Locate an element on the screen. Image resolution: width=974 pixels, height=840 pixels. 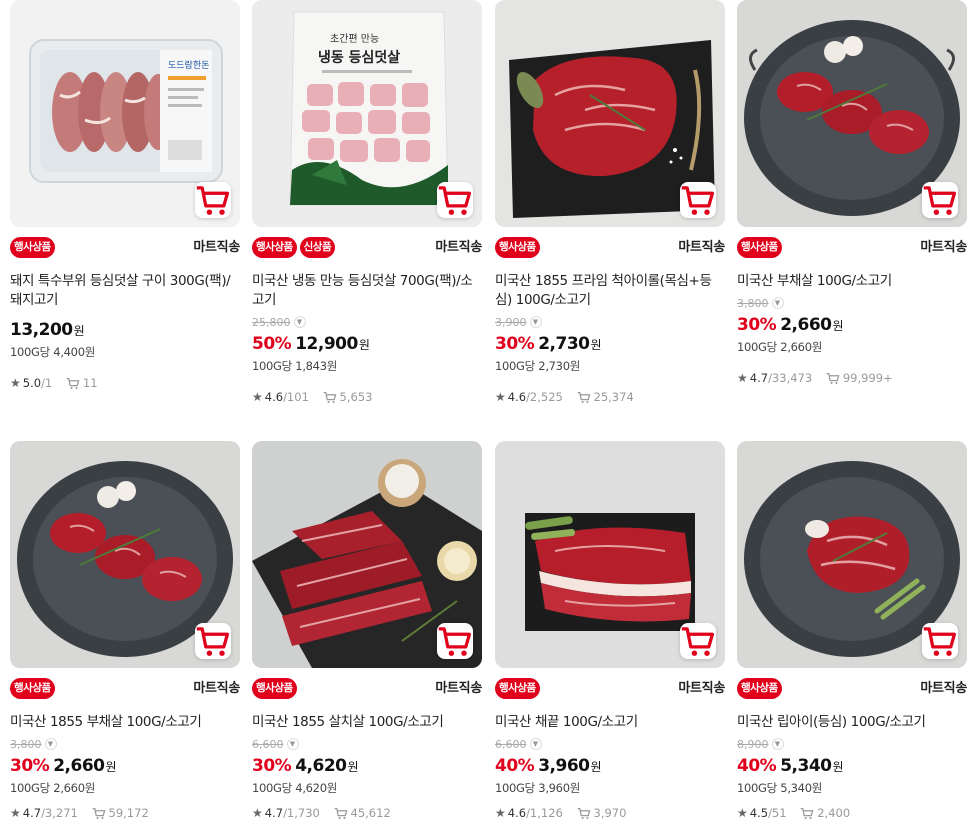
product-title: 미국산 립아이(등심) 100G/소고기 is located at coordinates (852, 722).